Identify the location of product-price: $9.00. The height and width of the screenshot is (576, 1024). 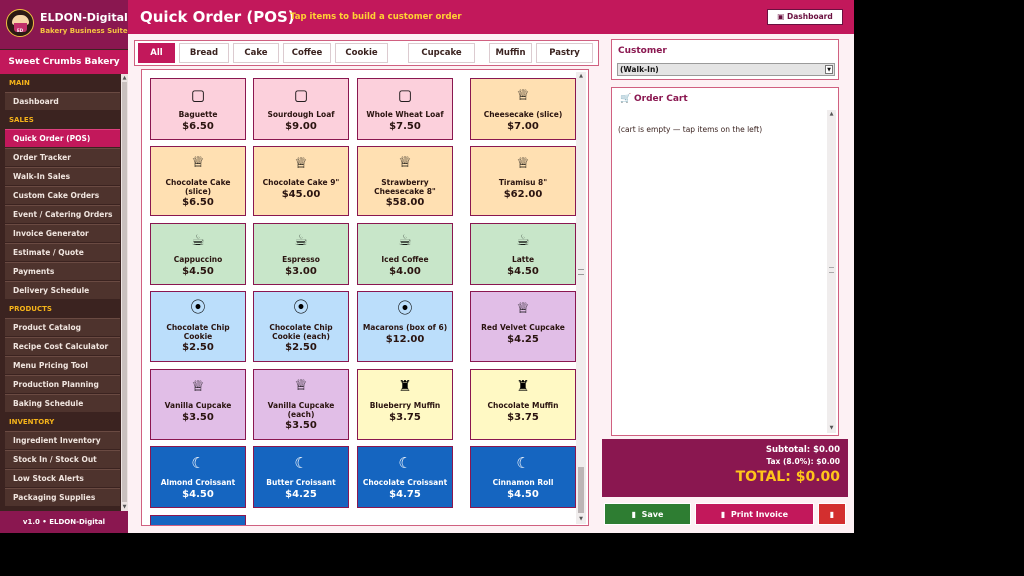
(301, 126).